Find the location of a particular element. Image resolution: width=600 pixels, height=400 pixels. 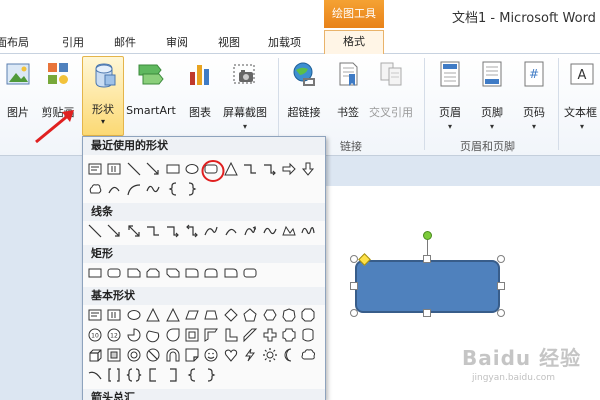

shape-round2-icon is located at coordinates (211, 273).